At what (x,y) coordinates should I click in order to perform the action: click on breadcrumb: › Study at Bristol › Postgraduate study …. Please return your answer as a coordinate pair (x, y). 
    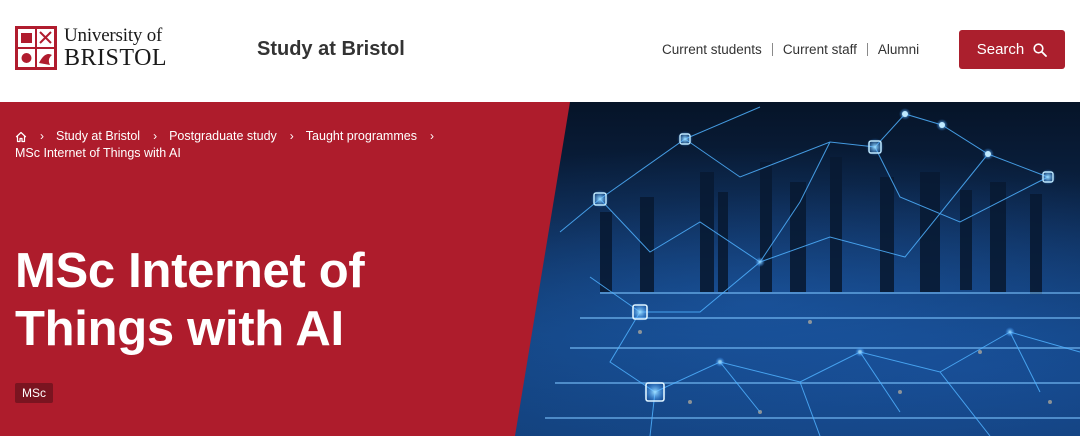
    Looking at the image, I should click on (250, 145).